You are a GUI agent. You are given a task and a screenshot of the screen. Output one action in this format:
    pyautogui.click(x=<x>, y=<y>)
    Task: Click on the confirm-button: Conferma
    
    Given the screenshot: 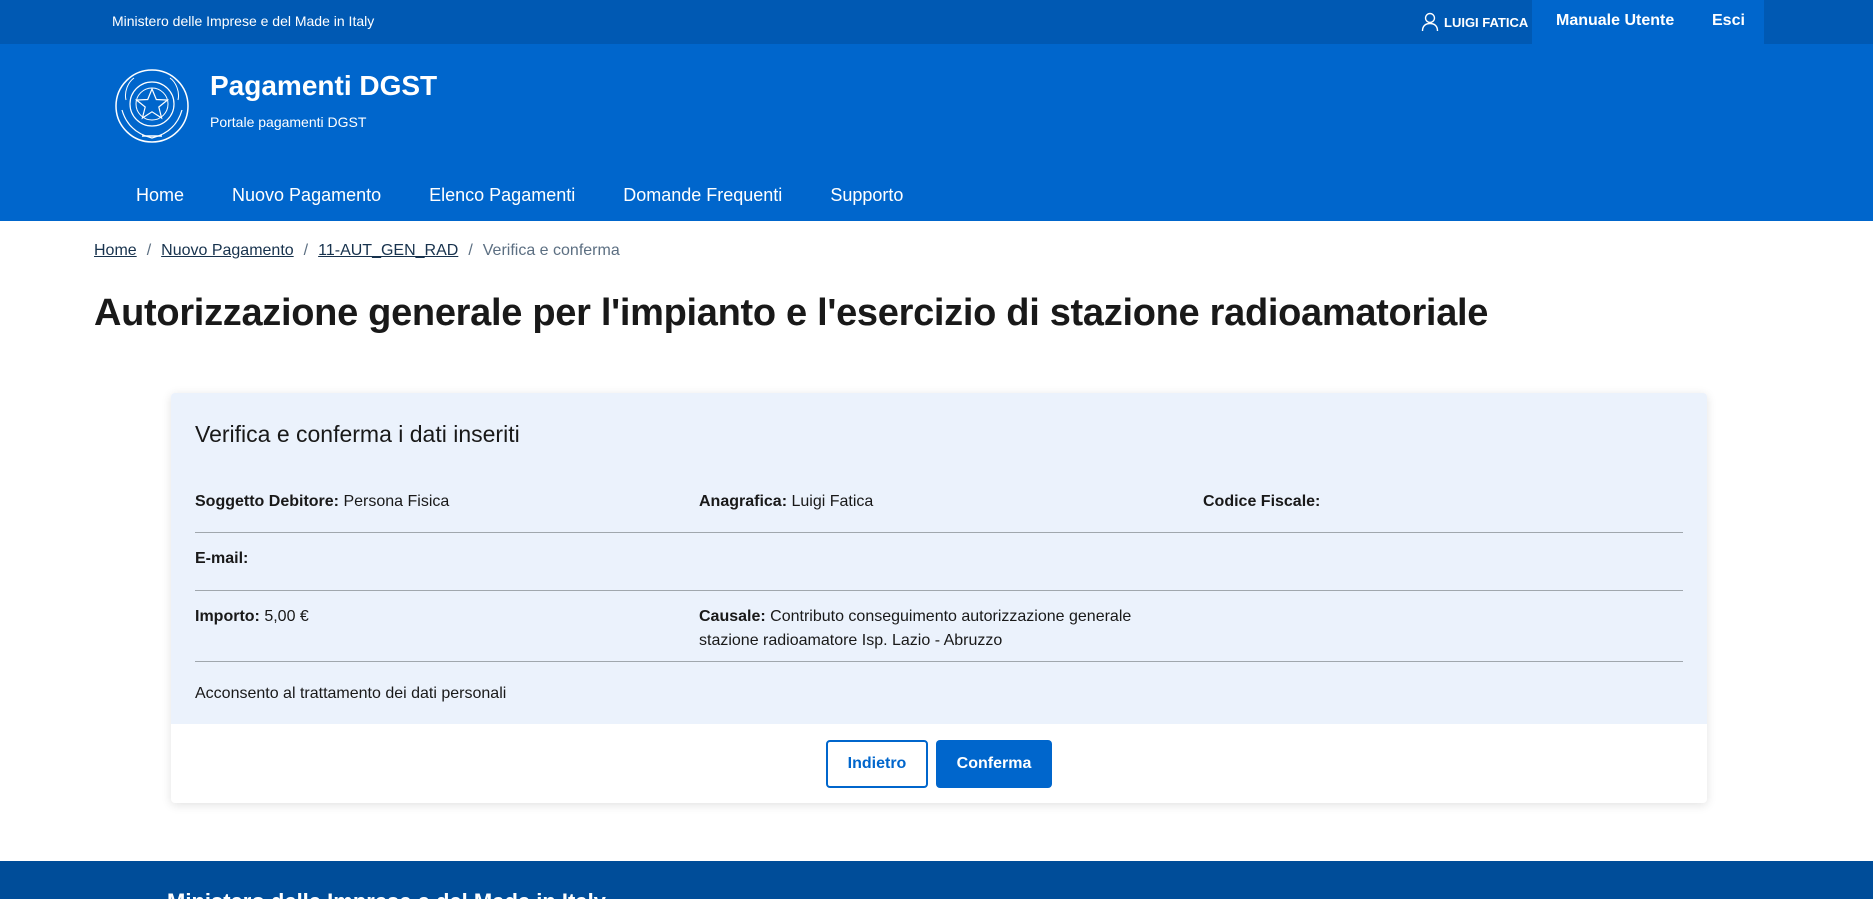 What is the action you would take?
    pyautogui.click(x=994, y=764)
    